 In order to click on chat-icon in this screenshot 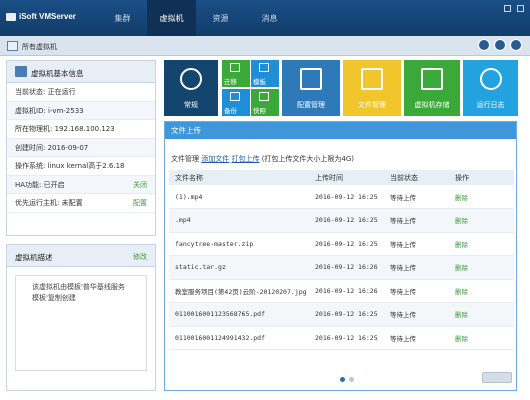, I will do `click(490, 79)`.